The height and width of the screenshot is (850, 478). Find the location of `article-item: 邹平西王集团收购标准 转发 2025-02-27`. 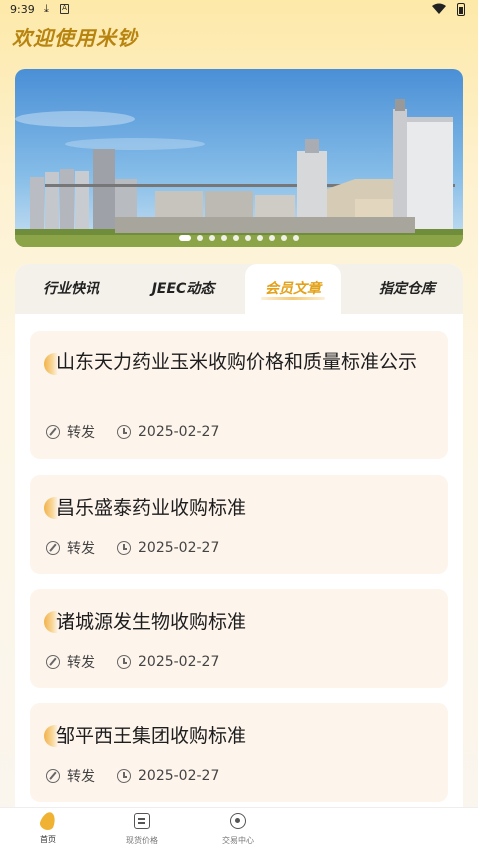

article-item: 邹平西王集团收购标准 转发 2025-02-27 is located at coordinates (239, 752).